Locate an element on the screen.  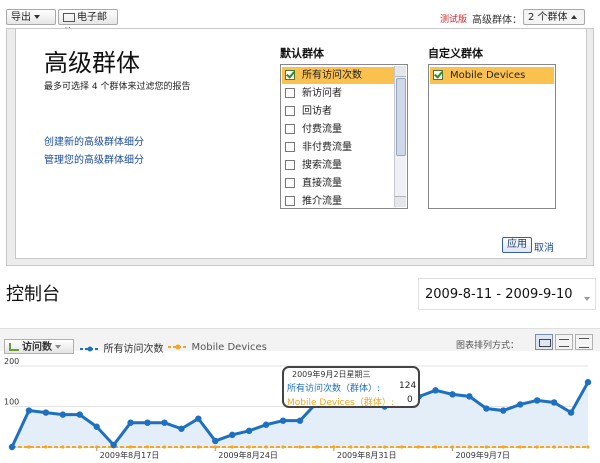
default-segments-list: 所有访问次数 新访问者回访者付费流量 非付费流量 搜索流量 直接流量 推介流量 is located at coordinates (344, 136).